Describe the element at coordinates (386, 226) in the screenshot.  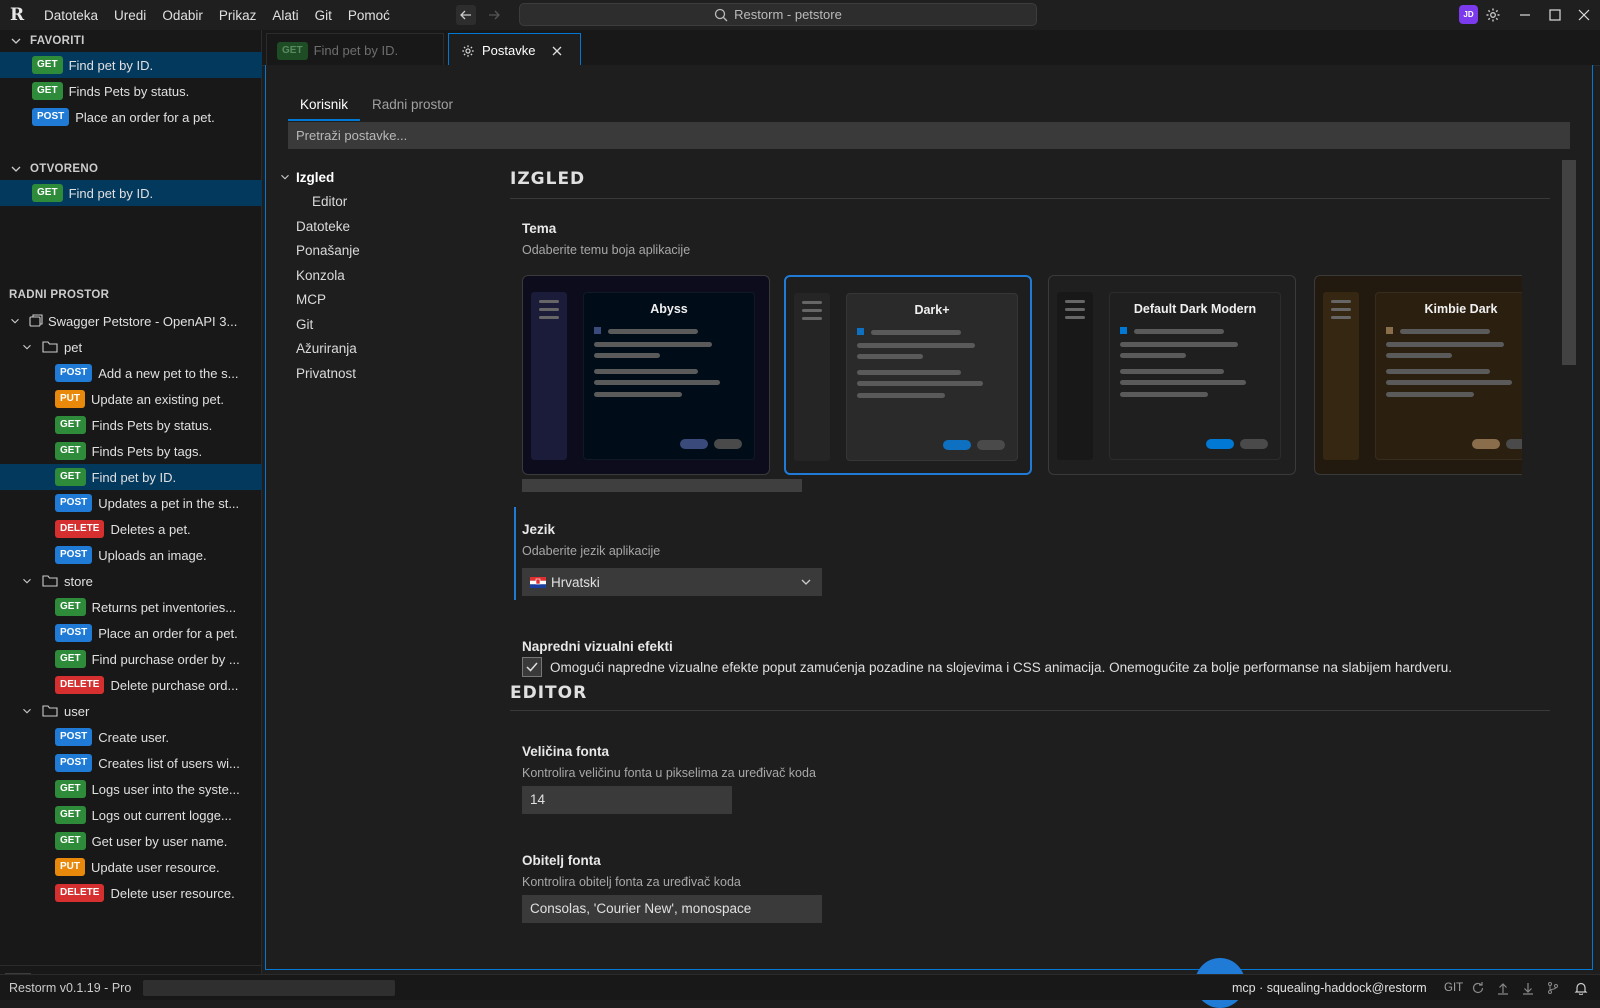
I see `nav-item-files: Datoteke` at that location.